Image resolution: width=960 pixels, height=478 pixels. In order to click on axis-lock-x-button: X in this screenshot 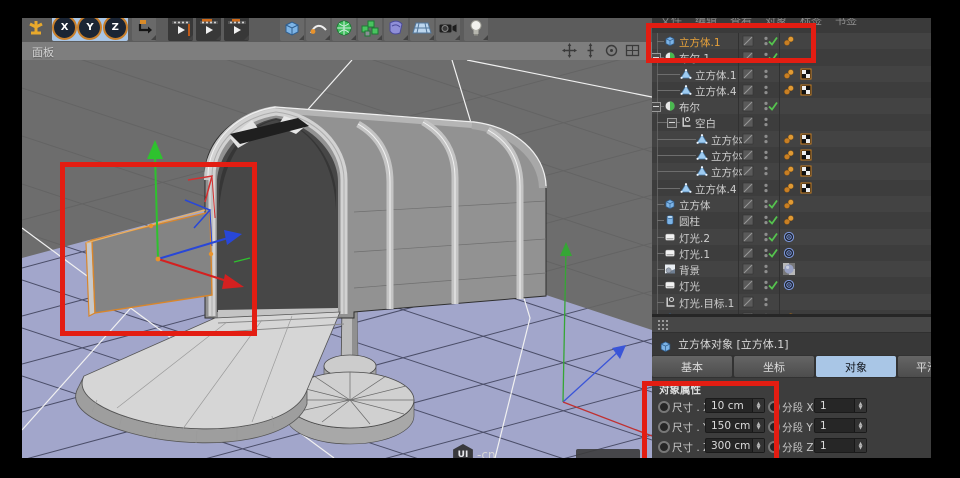, I will do `click(65, 29)`.